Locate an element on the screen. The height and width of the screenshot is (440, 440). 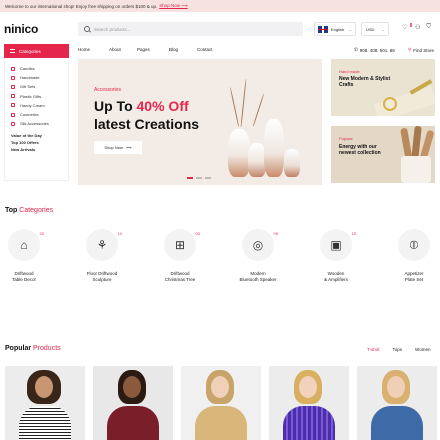
sidebar-link-new-arrivals: New Arrivals is located at coordinates (39, 149).